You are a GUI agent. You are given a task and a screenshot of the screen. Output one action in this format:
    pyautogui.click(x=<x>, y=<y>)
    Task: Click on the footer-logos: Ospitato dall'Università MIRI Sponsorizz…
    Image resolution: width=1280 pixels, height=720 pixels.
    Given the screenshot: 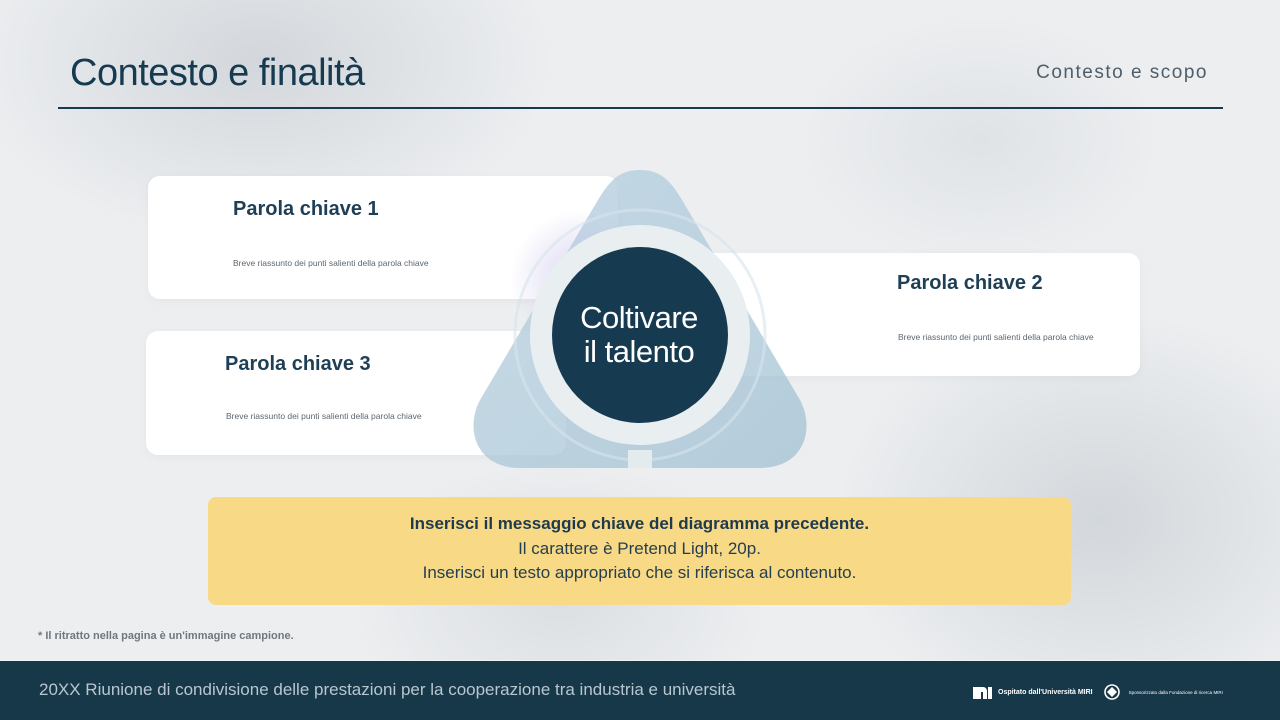 What is the action you would take?
    pyautogui.click(x=1097, y=692)
    